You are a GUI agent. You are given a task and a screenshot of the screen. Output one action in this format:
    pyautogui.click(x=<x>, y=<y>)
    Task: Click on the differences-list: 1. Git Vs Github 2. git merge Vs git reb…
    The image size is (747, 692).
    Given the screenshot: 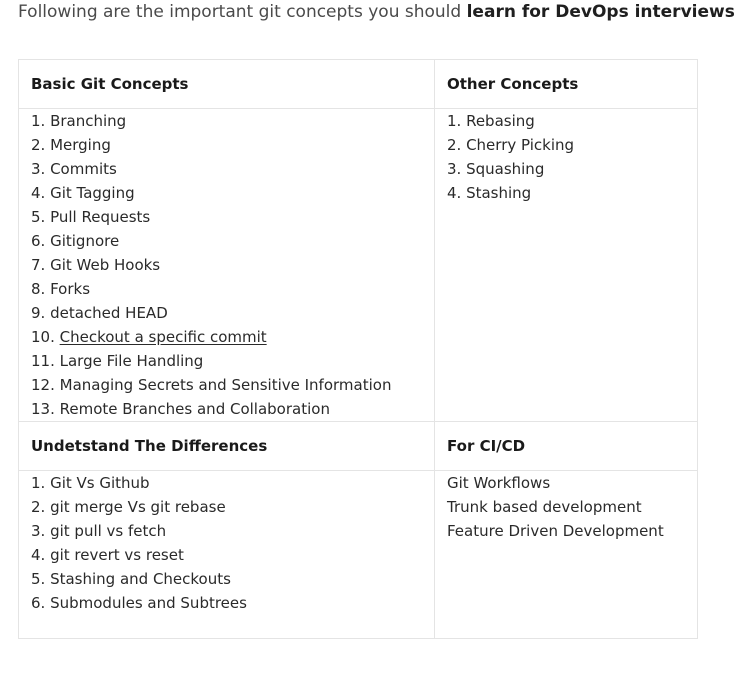 What is the action you would take?
    pyautogui.click(x=226, y=543)
    